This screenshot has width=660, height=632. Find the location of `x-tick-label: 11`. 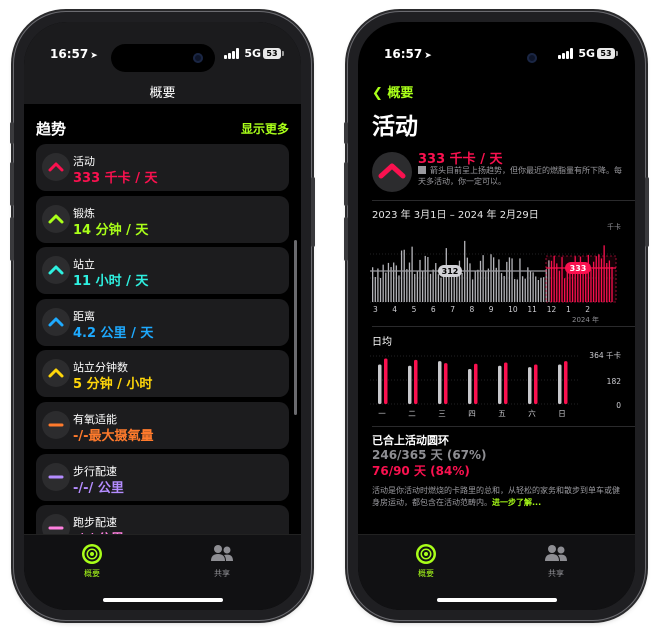

x-tick-label: 11 is located at coordinates (532, 309).